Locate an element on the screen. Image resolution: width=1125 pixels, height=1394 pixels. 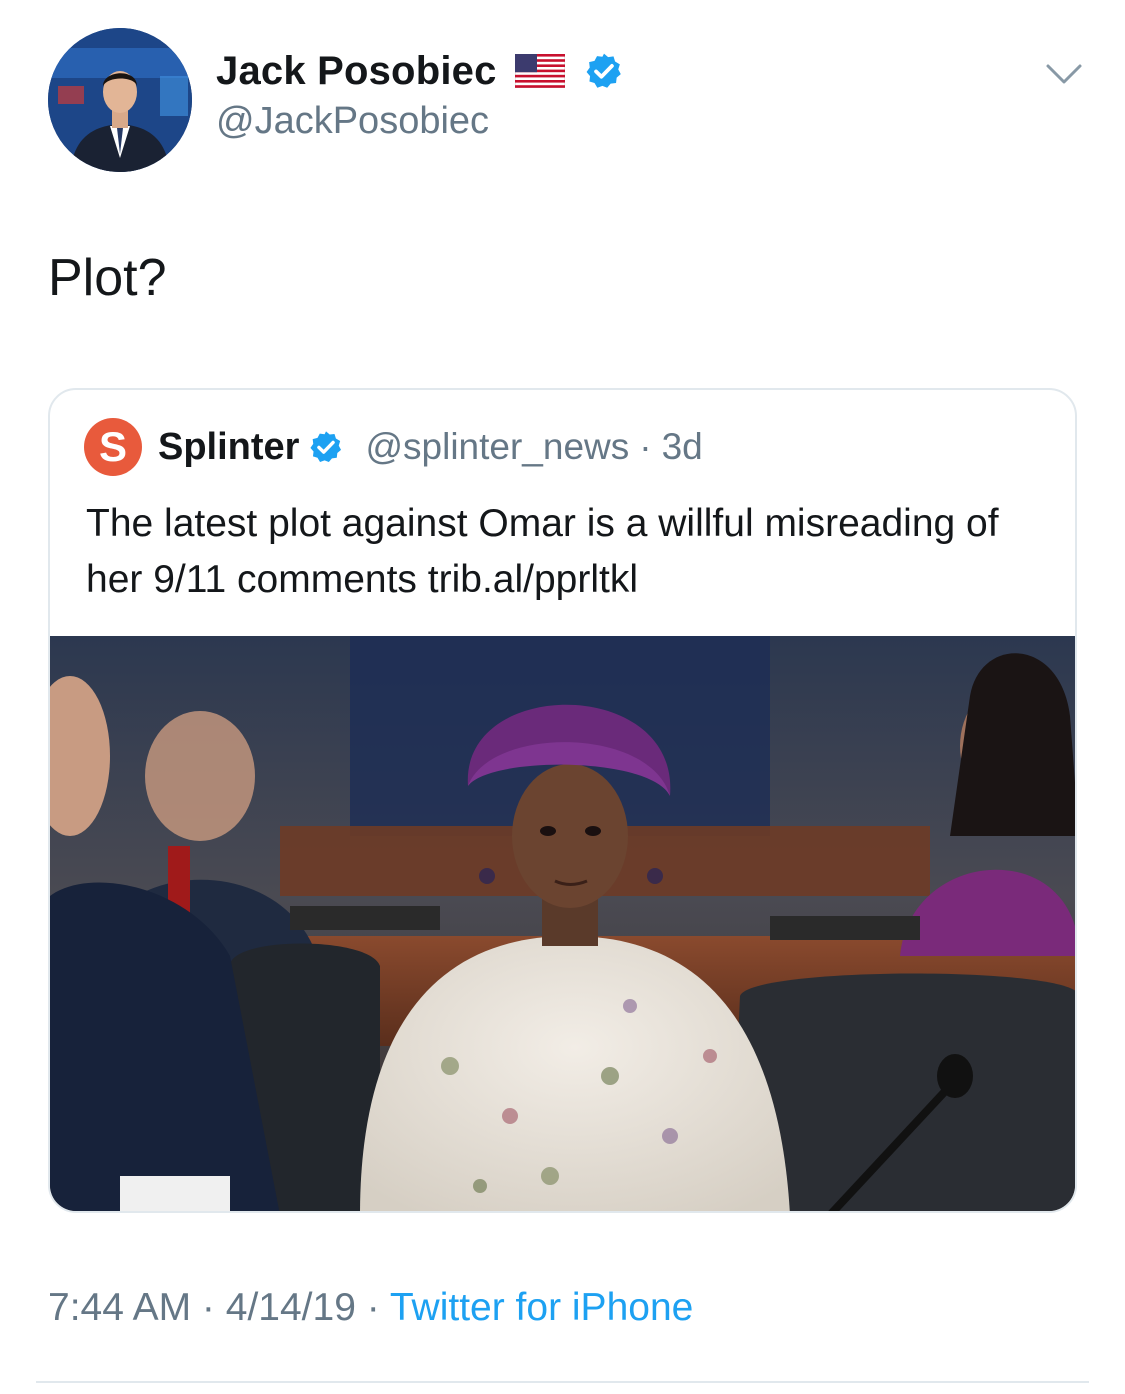
tweet-date: 4/14/19 is located at coordinates (290, 1307).